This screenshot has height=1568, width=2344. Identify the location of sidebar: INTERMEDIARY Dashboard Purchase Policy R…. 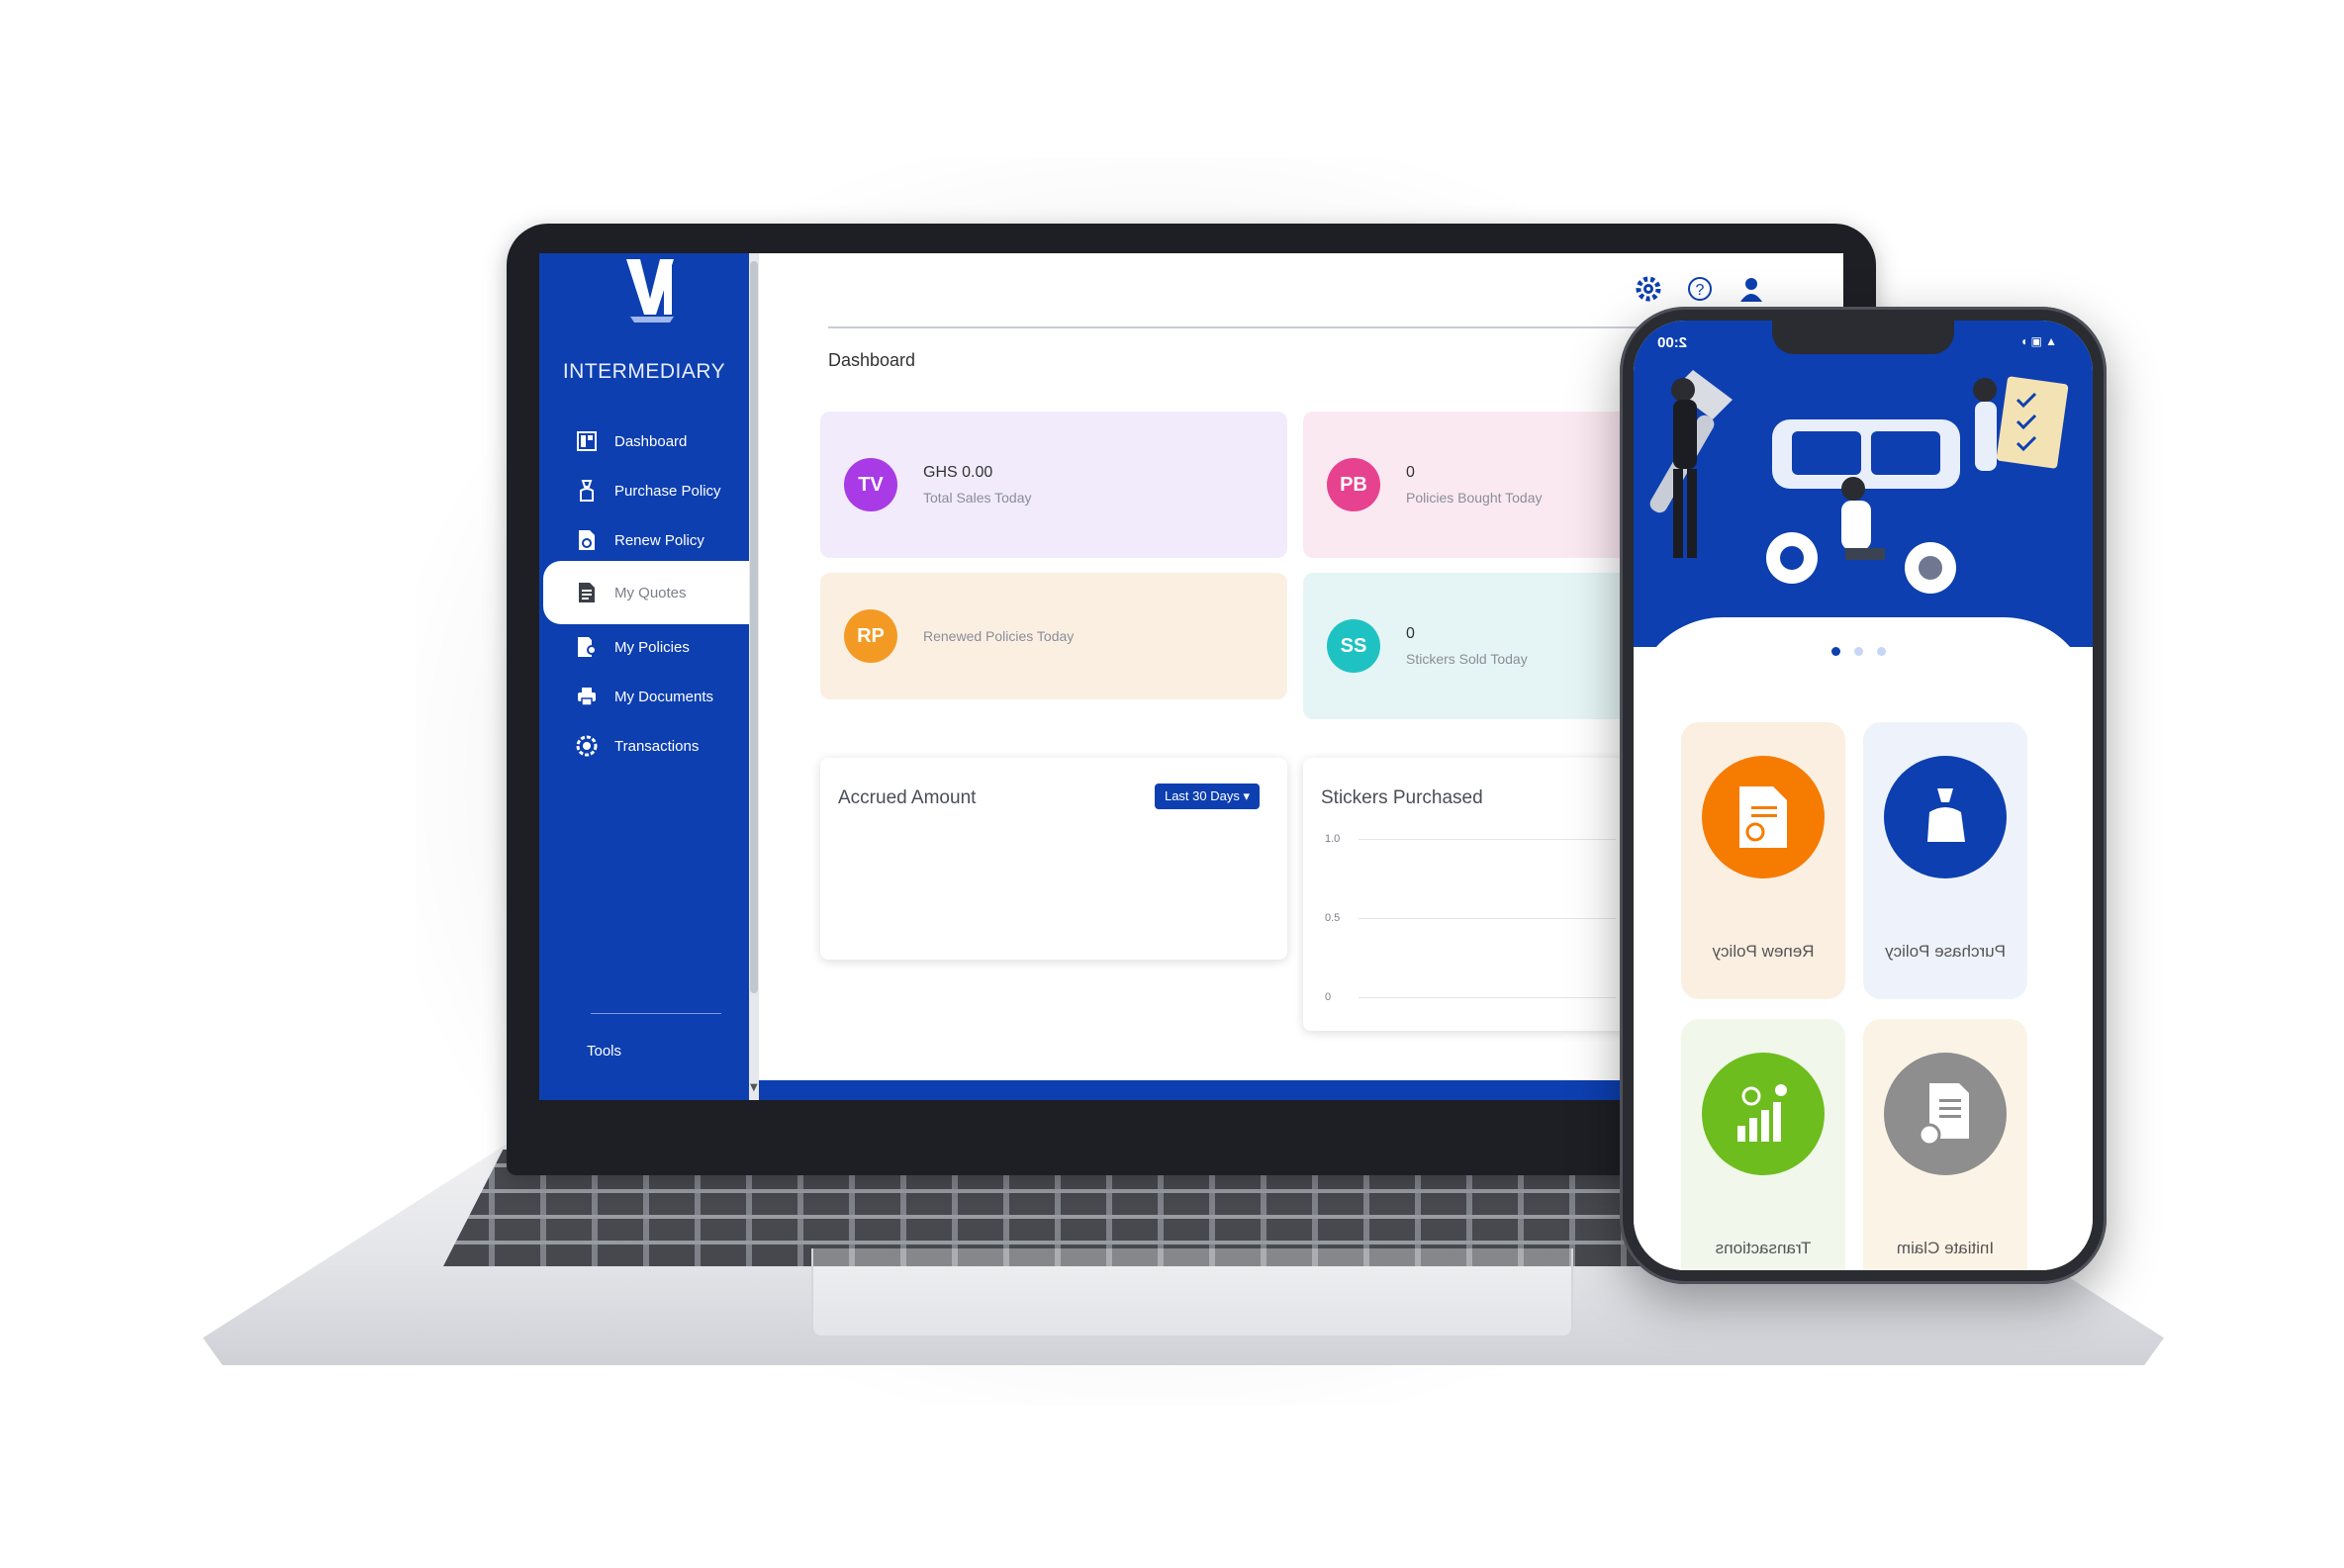
(644, 676).